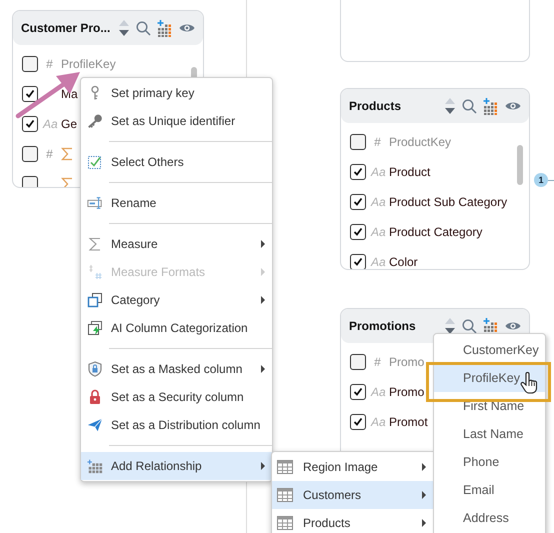 The width and height of the screenshot is (554, 533). I want to click on table-title: Promotions, so click(383, 326).